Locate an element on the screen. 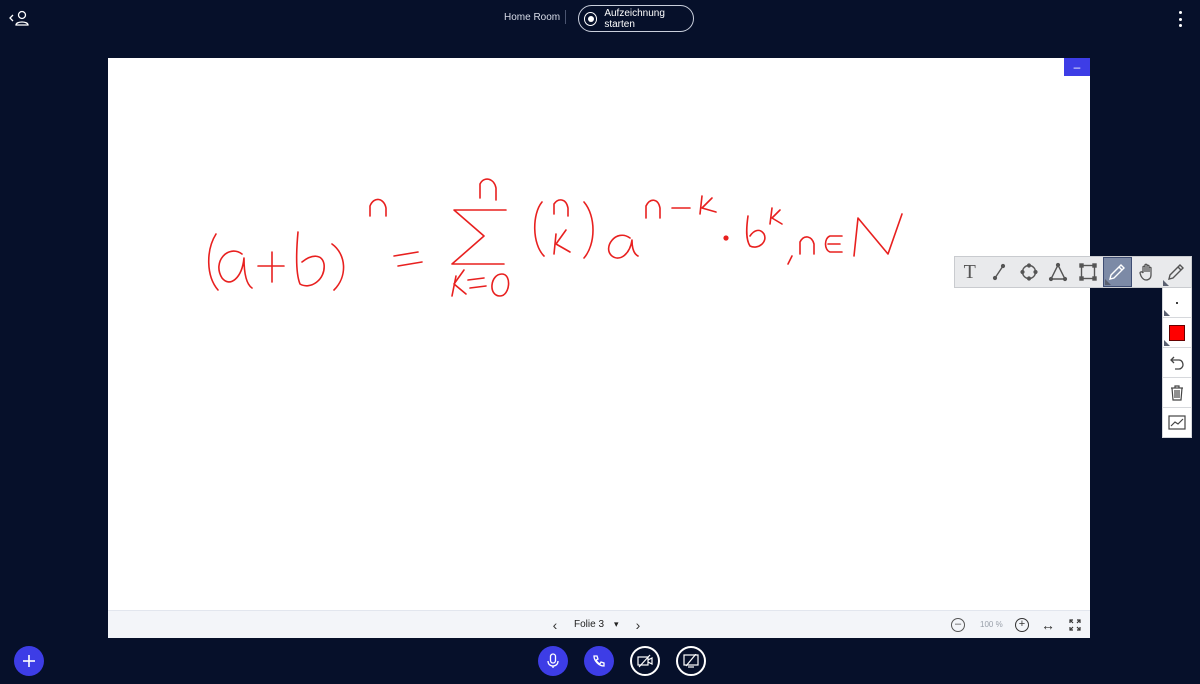 The width and height of the screenshot is (1200, 684). trash-icon is located at coordinates (1177, 392).